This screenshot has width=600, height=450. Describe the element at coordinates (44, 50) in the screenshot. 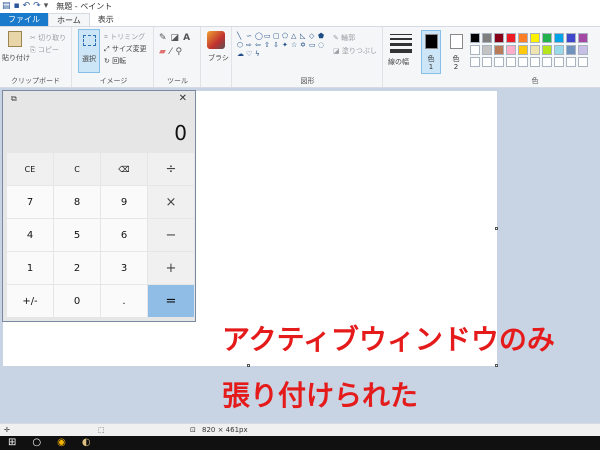

I see `copy-button: ⎘ コピー` at that location.